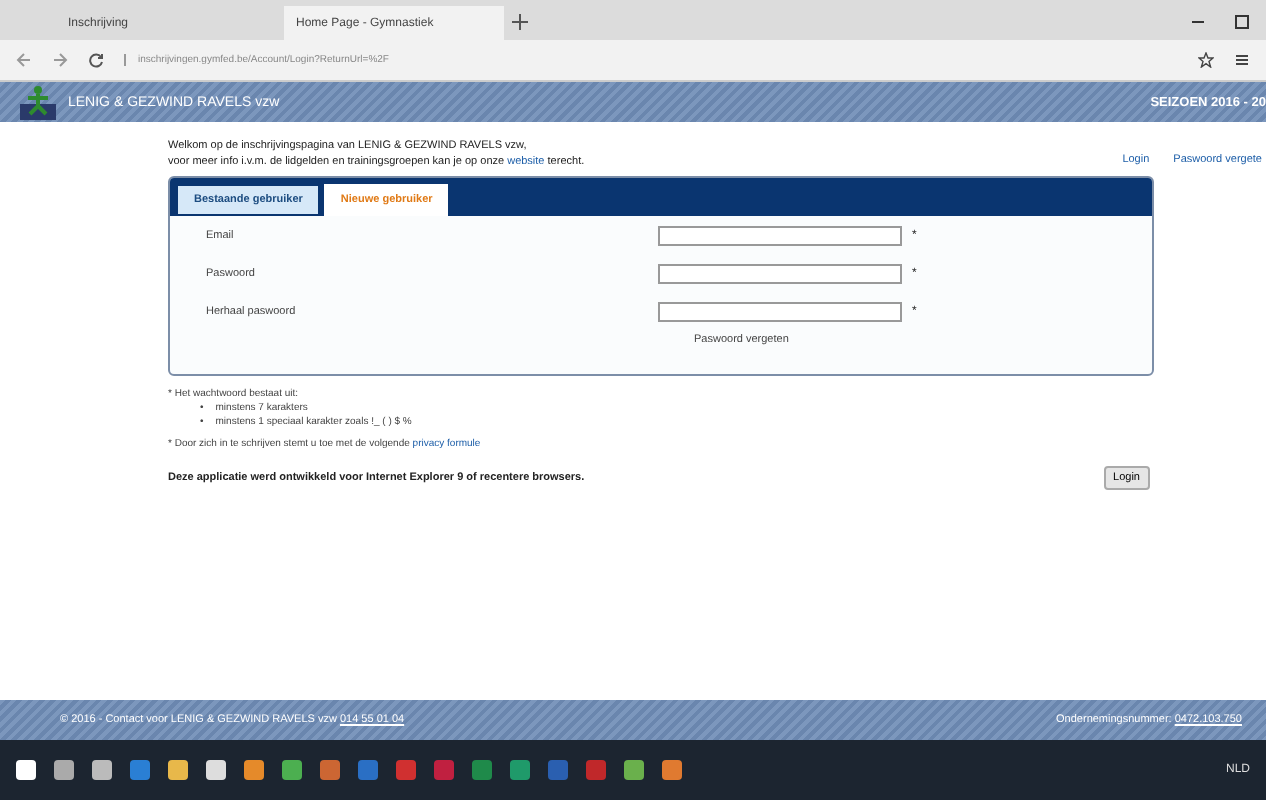 This screenshot has height=800, width=1266. I want to click on menu-icon, so click(1242, 60).